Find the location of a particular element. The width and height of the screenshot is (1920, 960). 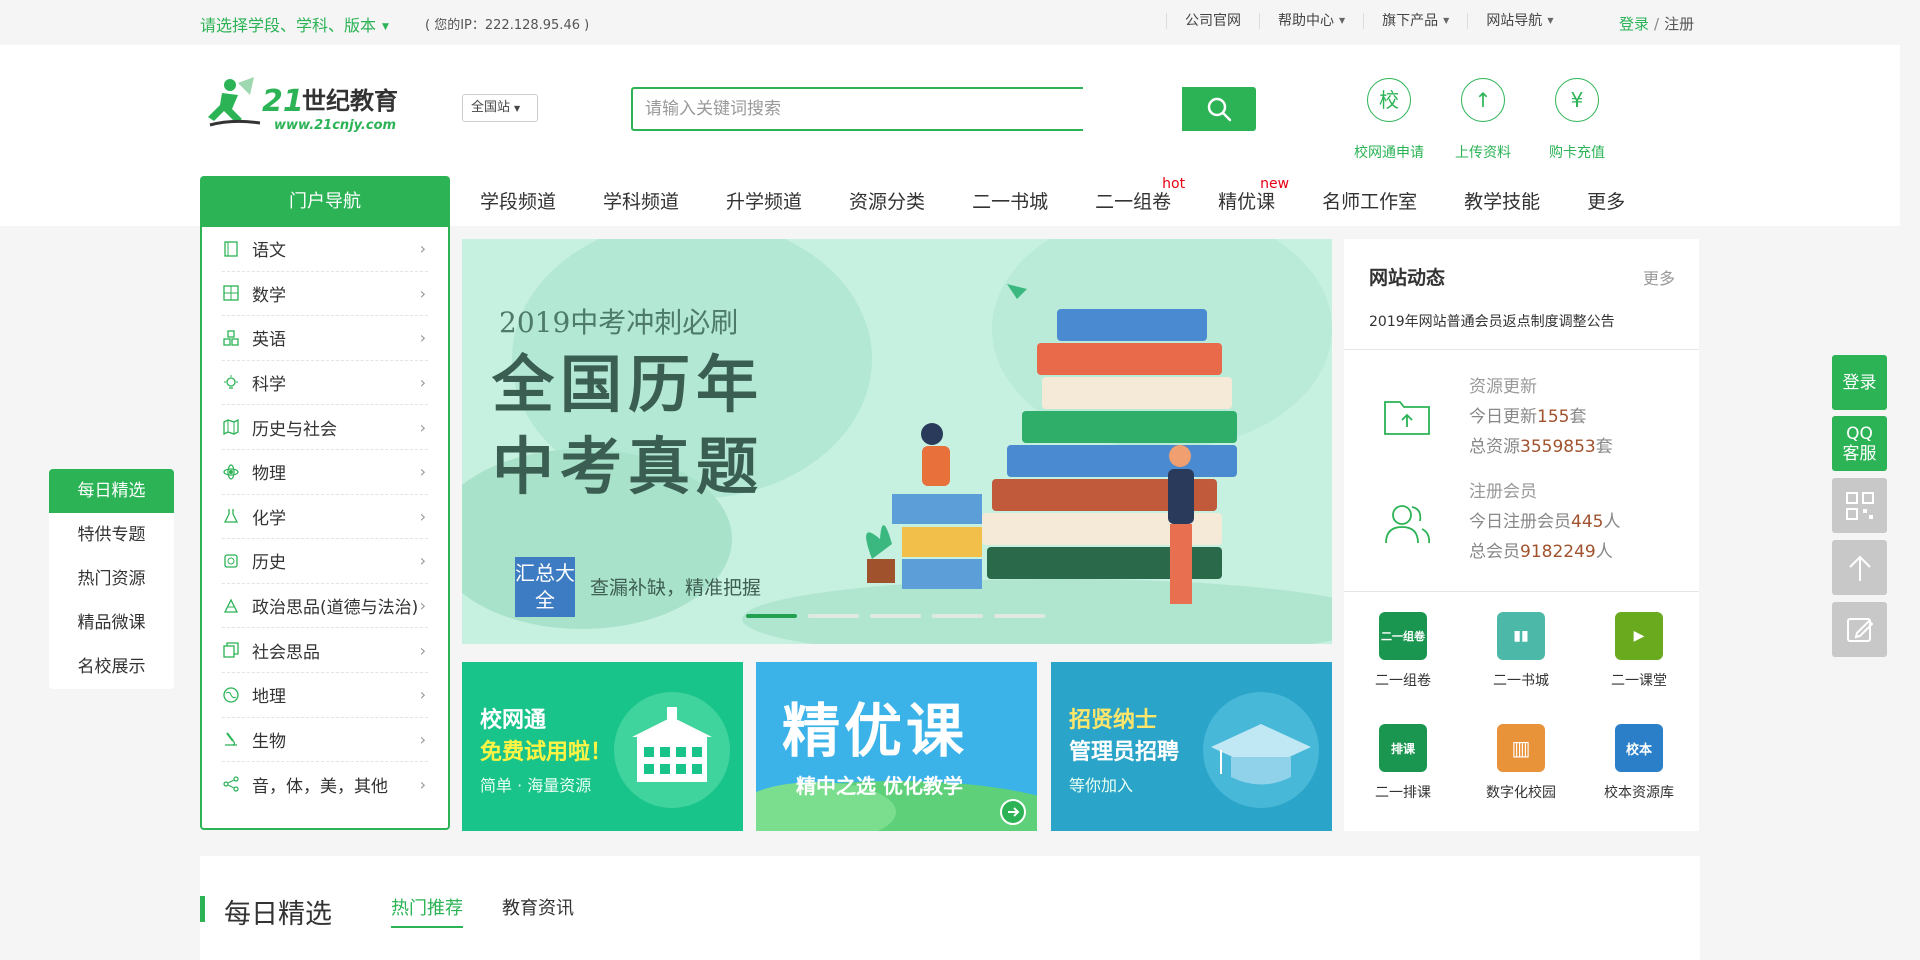

leftnav-famous-schools: 名校展示 is located at coordinates (111, 667).